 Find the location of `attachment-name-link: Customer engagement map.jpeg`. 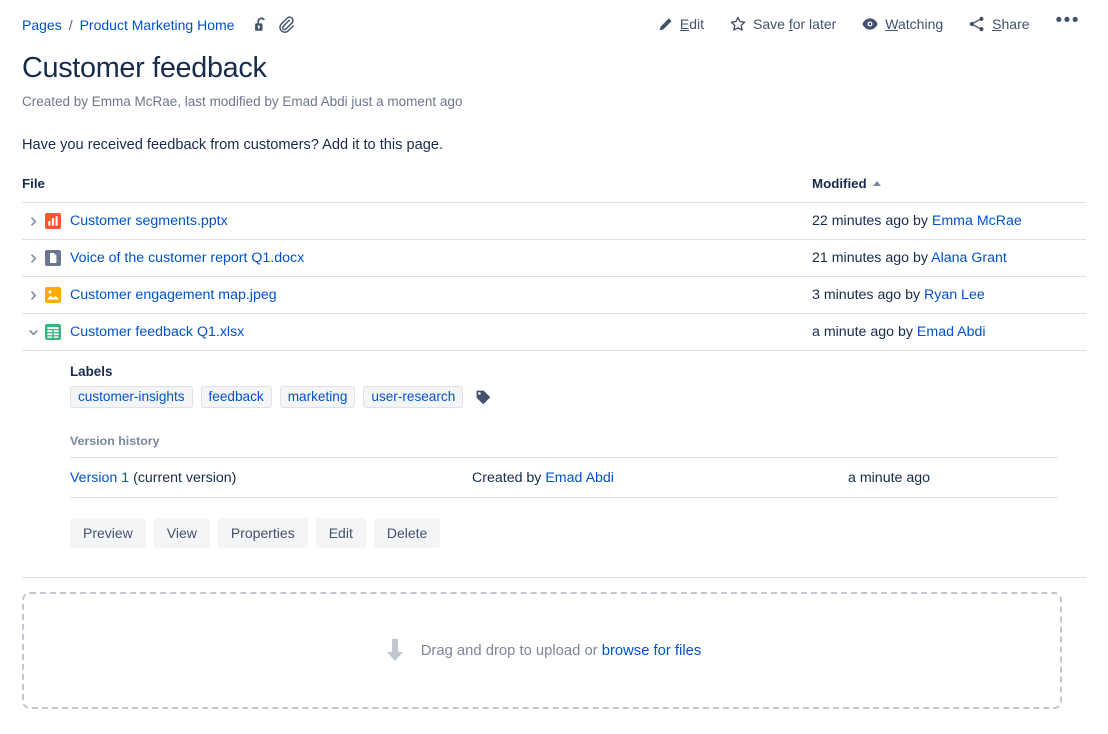

attachment-name-link: Customer engagement map.jpeg is located at coordinates (173, 295).